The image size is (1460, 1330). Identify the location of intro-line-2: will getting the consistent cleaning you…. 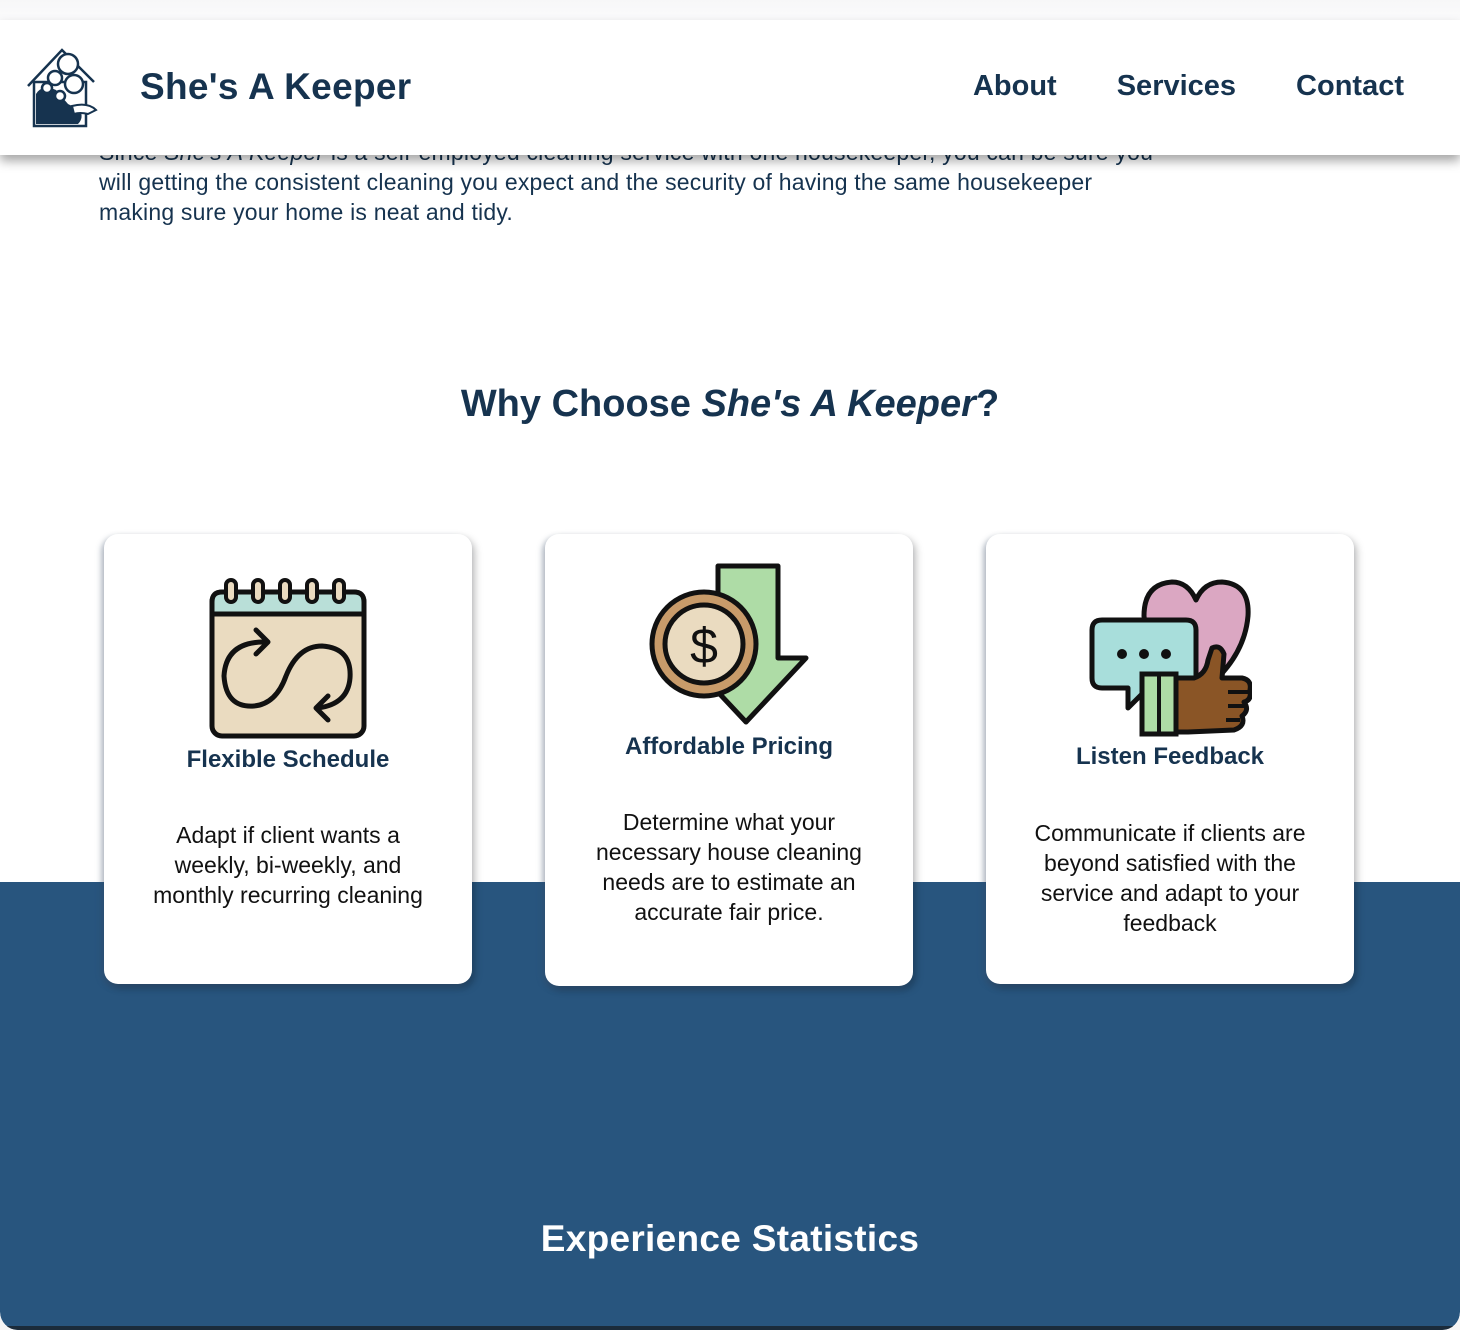
(596, 182).